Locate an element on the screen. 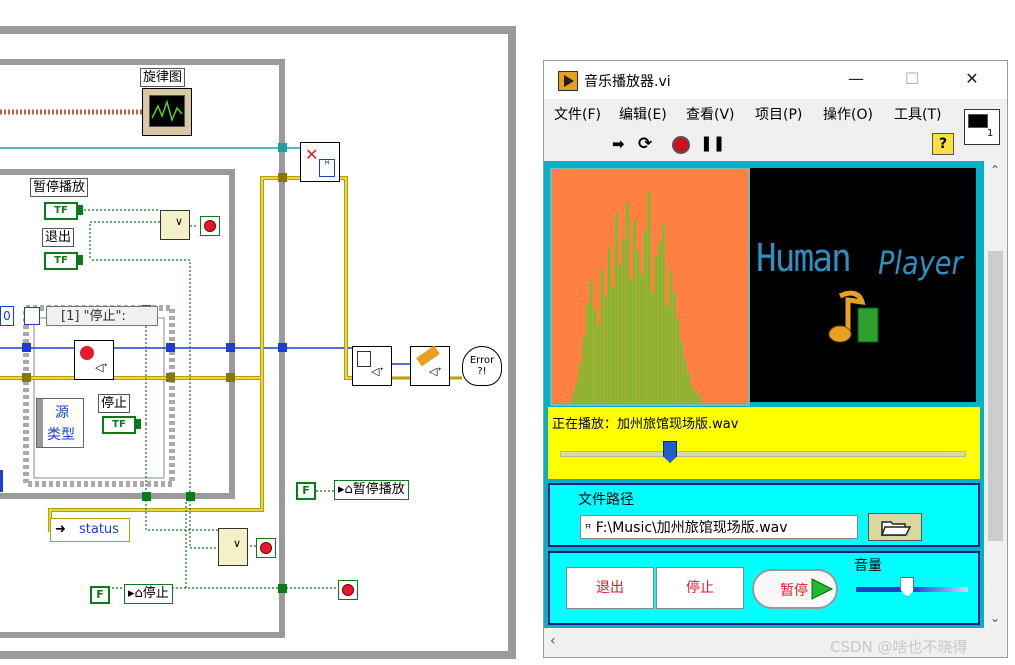 The width and height of the screenshot is (1015, 665). maximize-button: ☐ is located at coordinates (912, 79).